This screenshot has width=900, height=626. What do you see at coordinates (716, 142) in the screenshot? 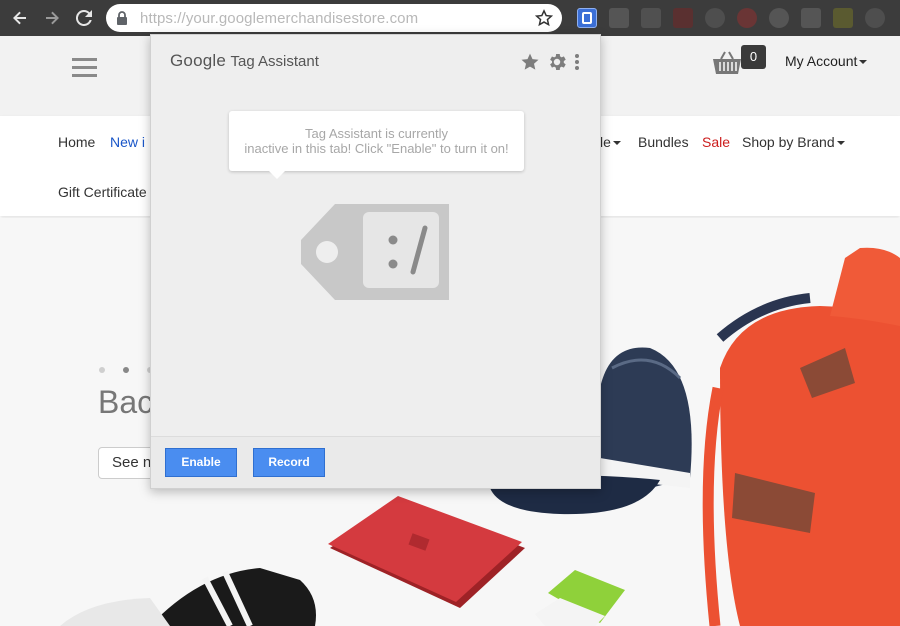
I see `nav-sale: Sale` at bounding box center [716, 142].